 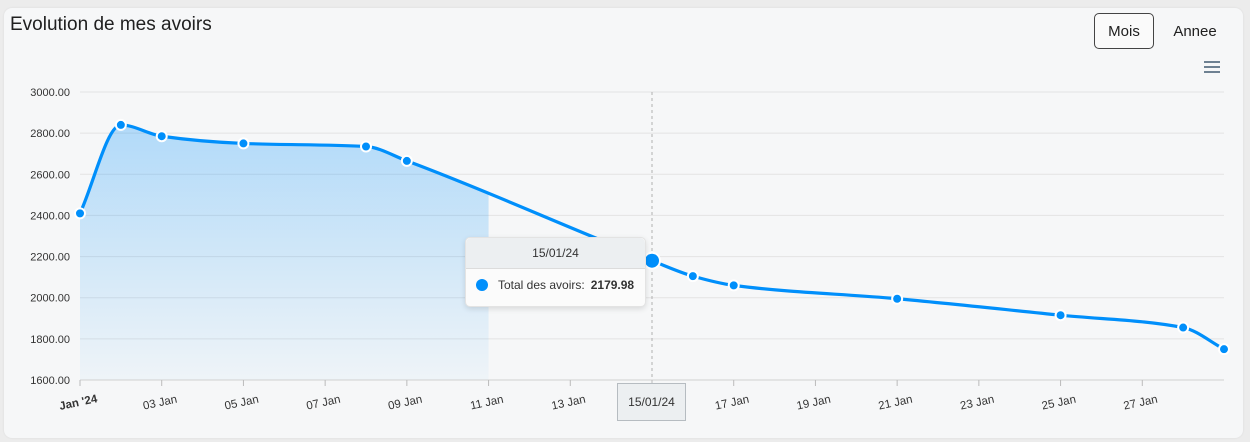 I want to click on x-tick-label: 27 Jan, so click(x=1141, y=403).